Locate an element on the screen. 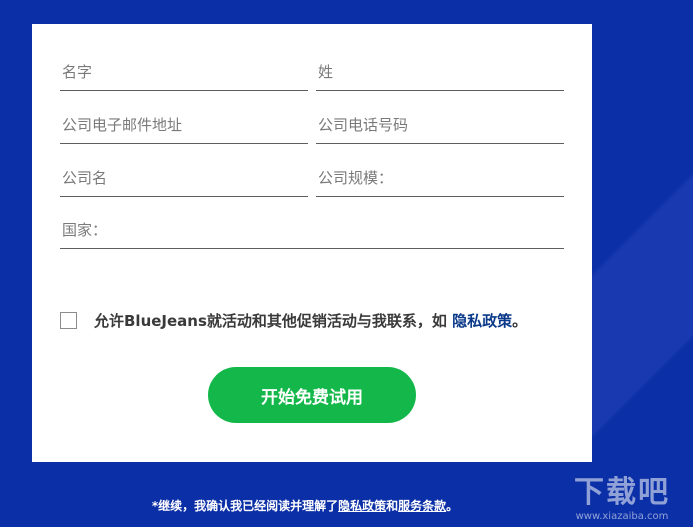  site-watermark-logo: 下载吧 www.xiazaiba.com is located at coordinates (622, 500).